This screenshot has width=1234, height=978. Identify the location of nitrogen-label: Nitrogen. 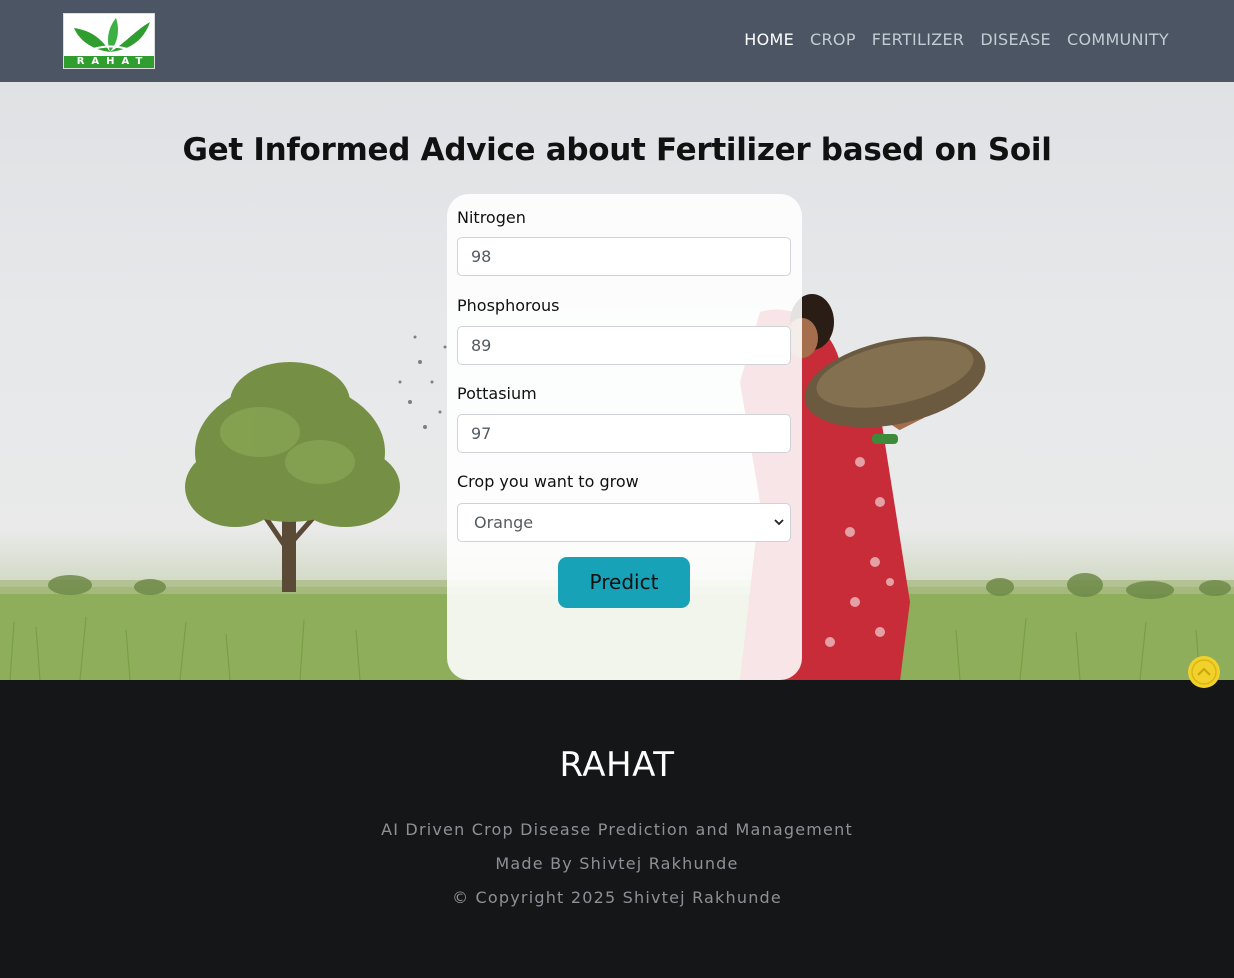
(491, 217).